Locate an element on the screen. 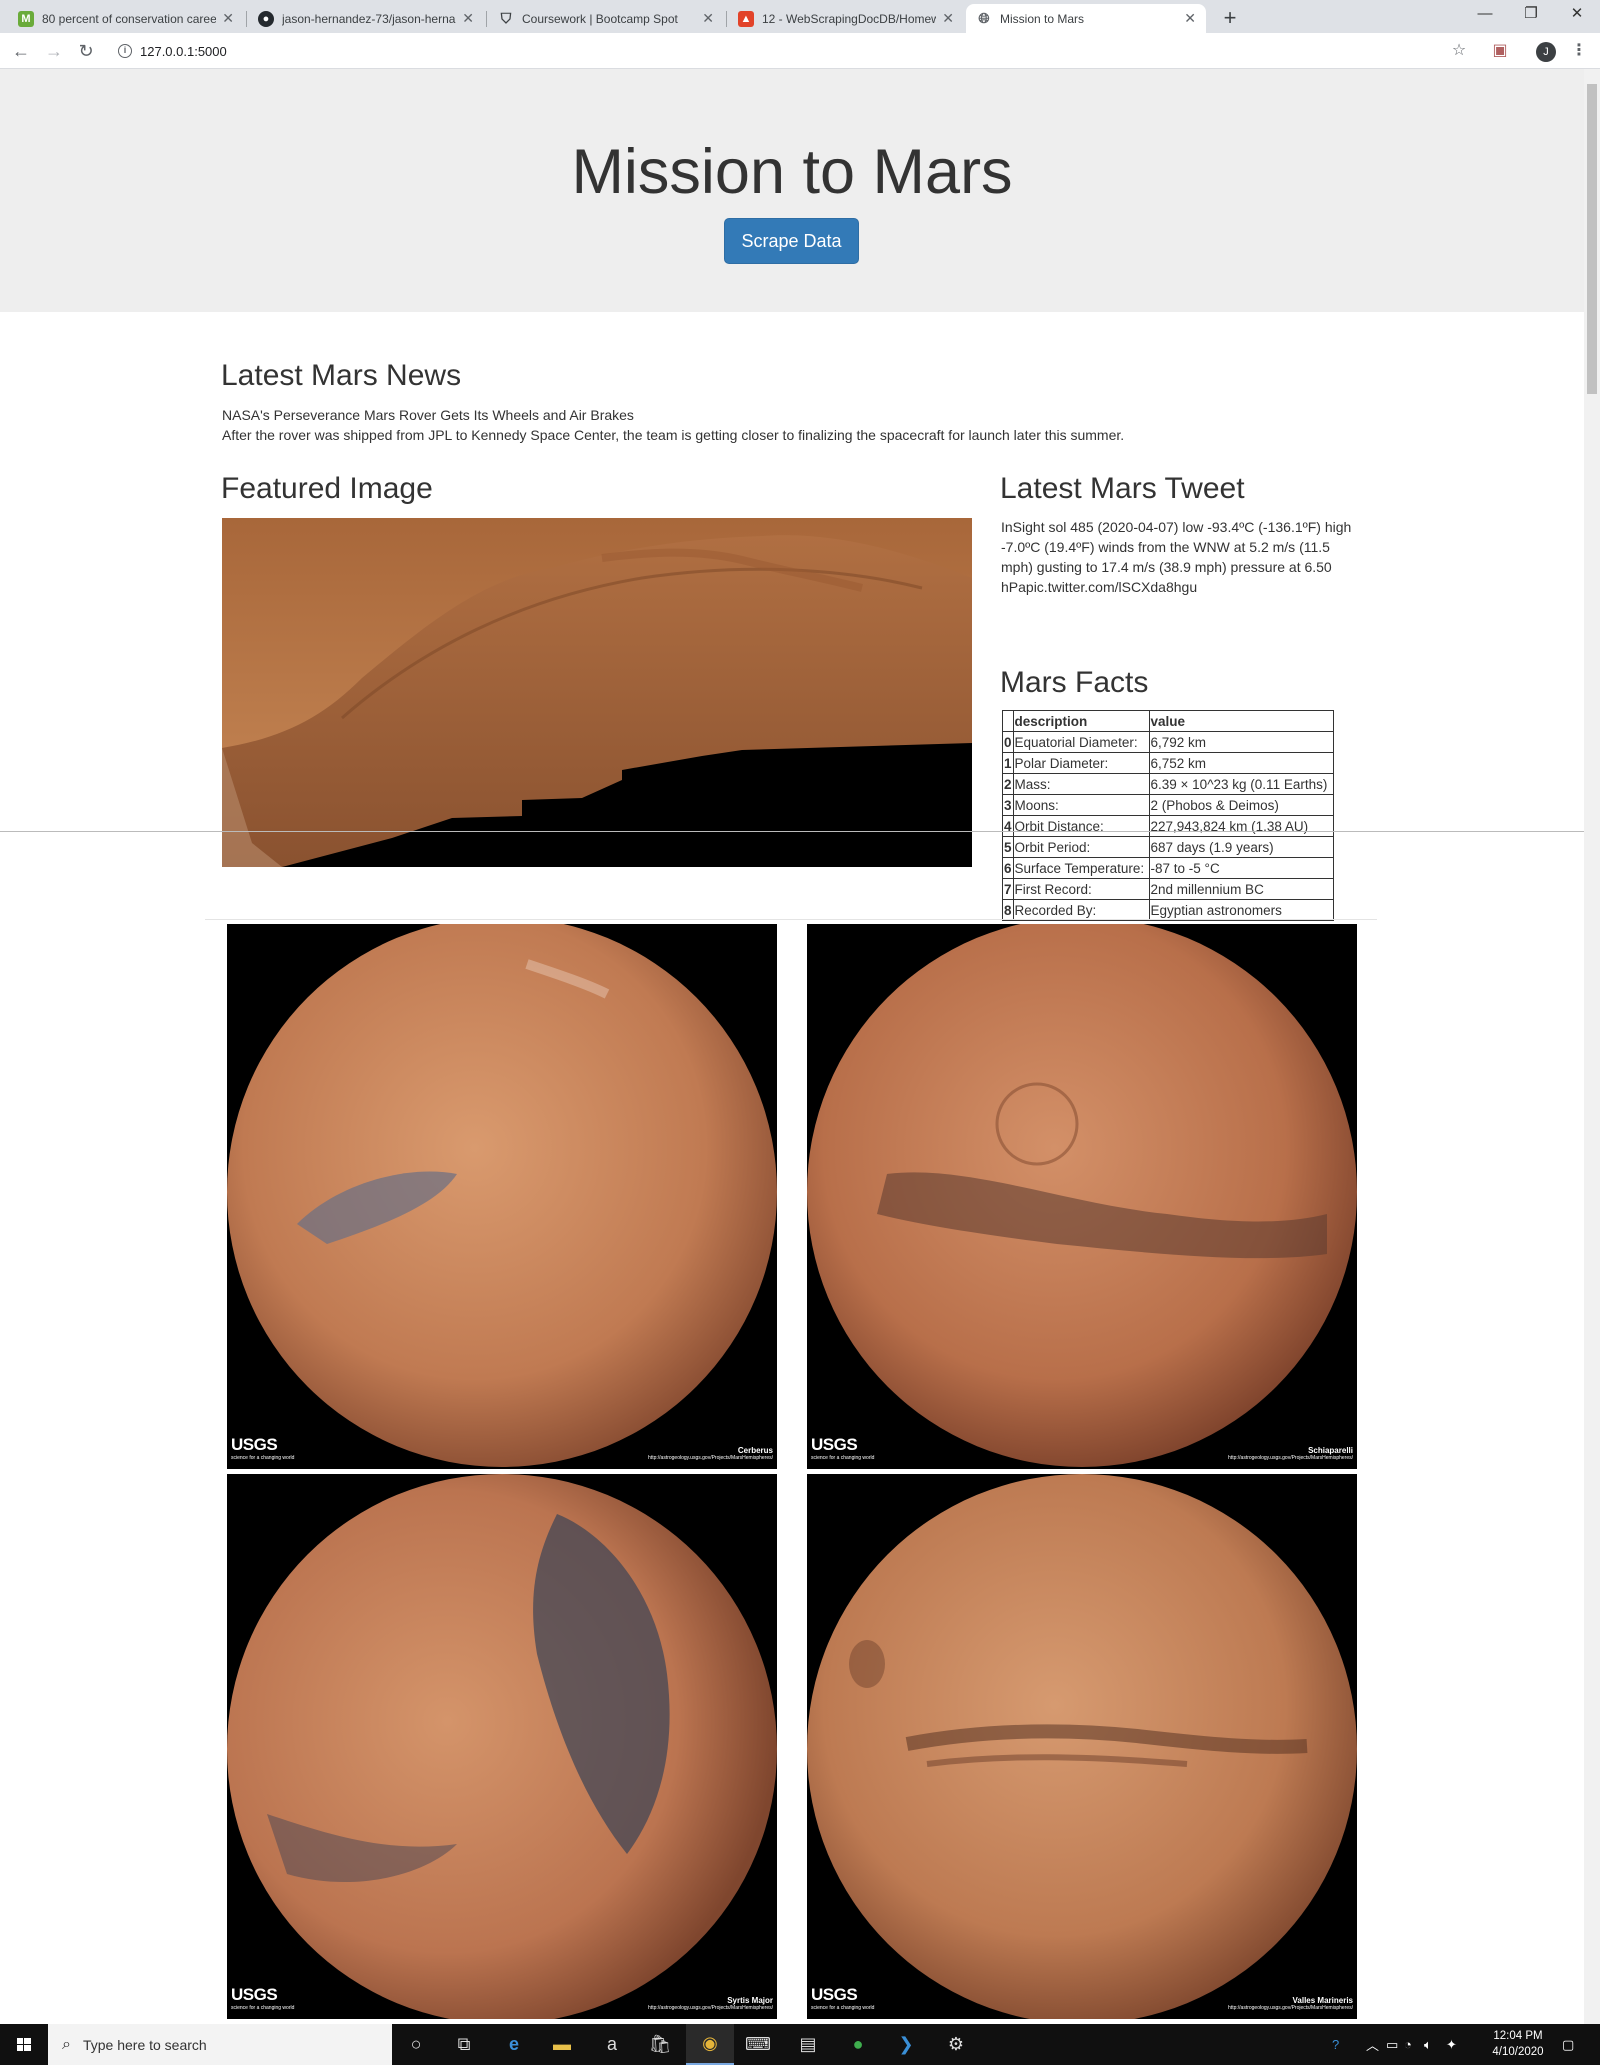 This screenshot has height=2065, width=1600. pdf-extension-icon: ▣ is located at coordinates (1500, 51).